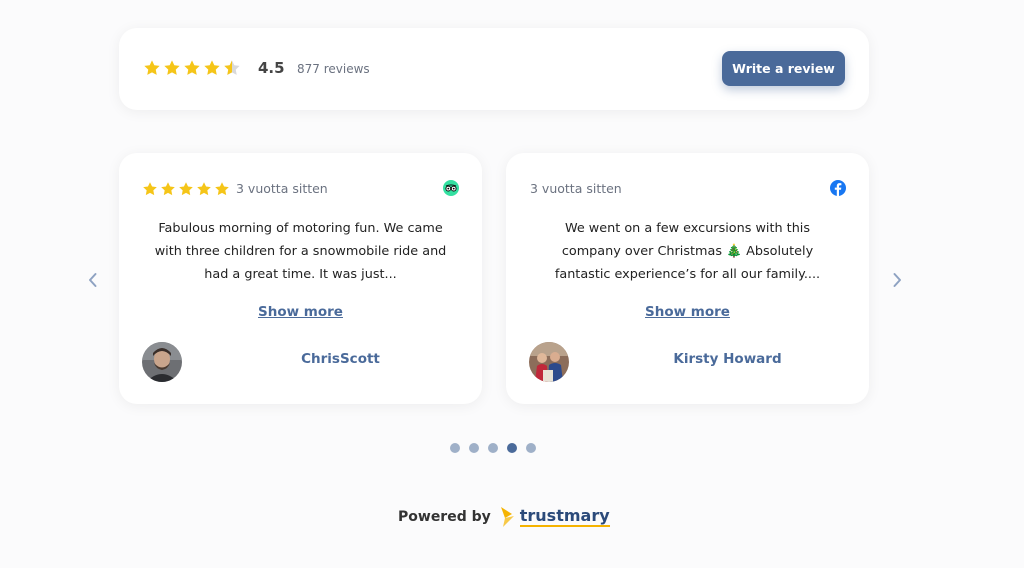 The width and height of the screenshot is (1024, 568). I want to click on review-count: 877 reviews, so click(333, 69).